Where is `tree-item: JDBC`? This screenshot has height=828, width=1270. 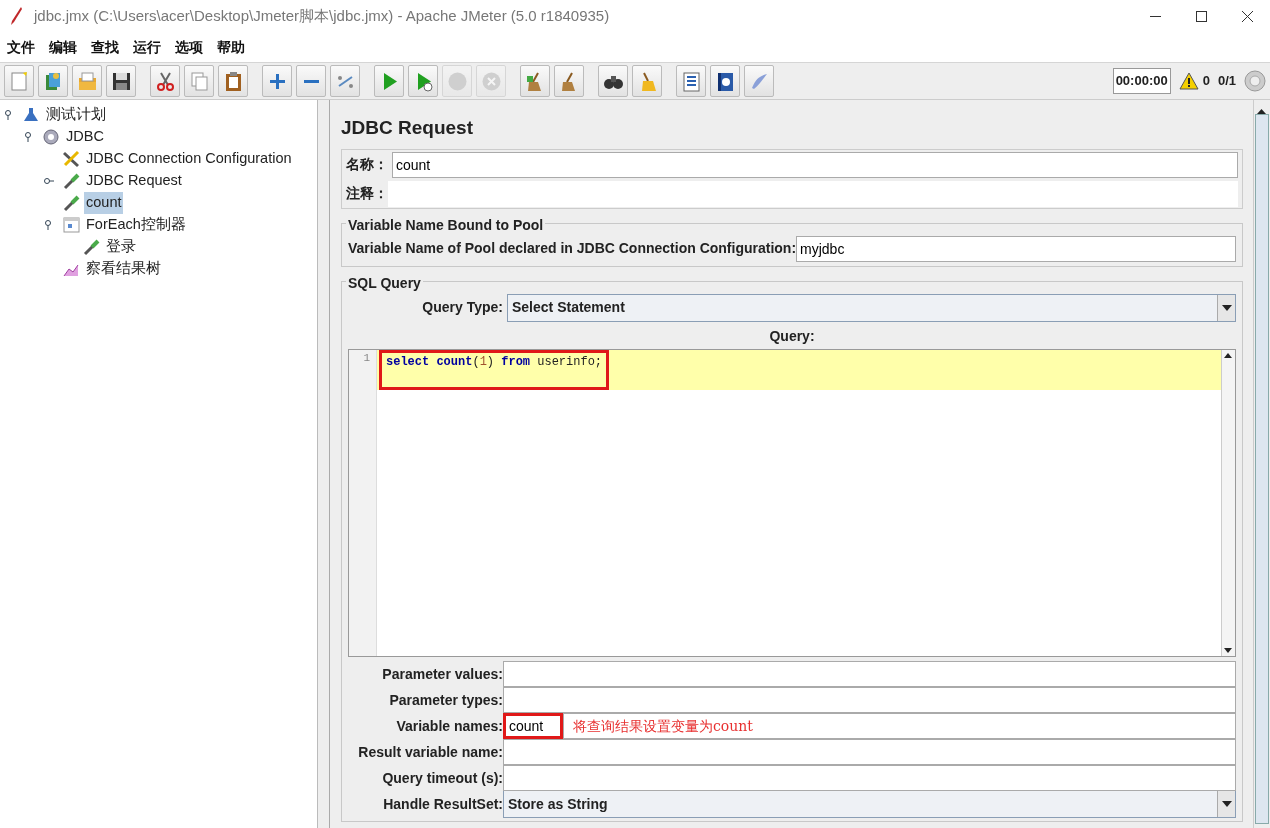
tree-item: JDBC is located at coordinates (85, 137).